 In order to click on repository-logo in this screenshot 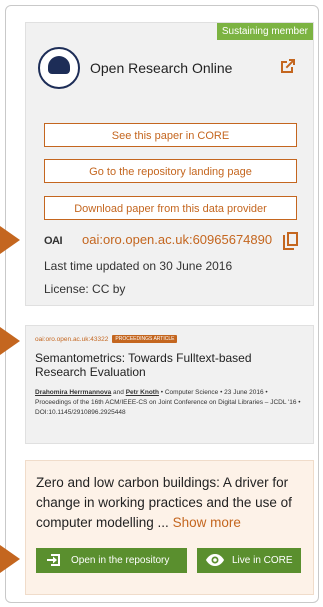, I will do `click(59, 68)`.